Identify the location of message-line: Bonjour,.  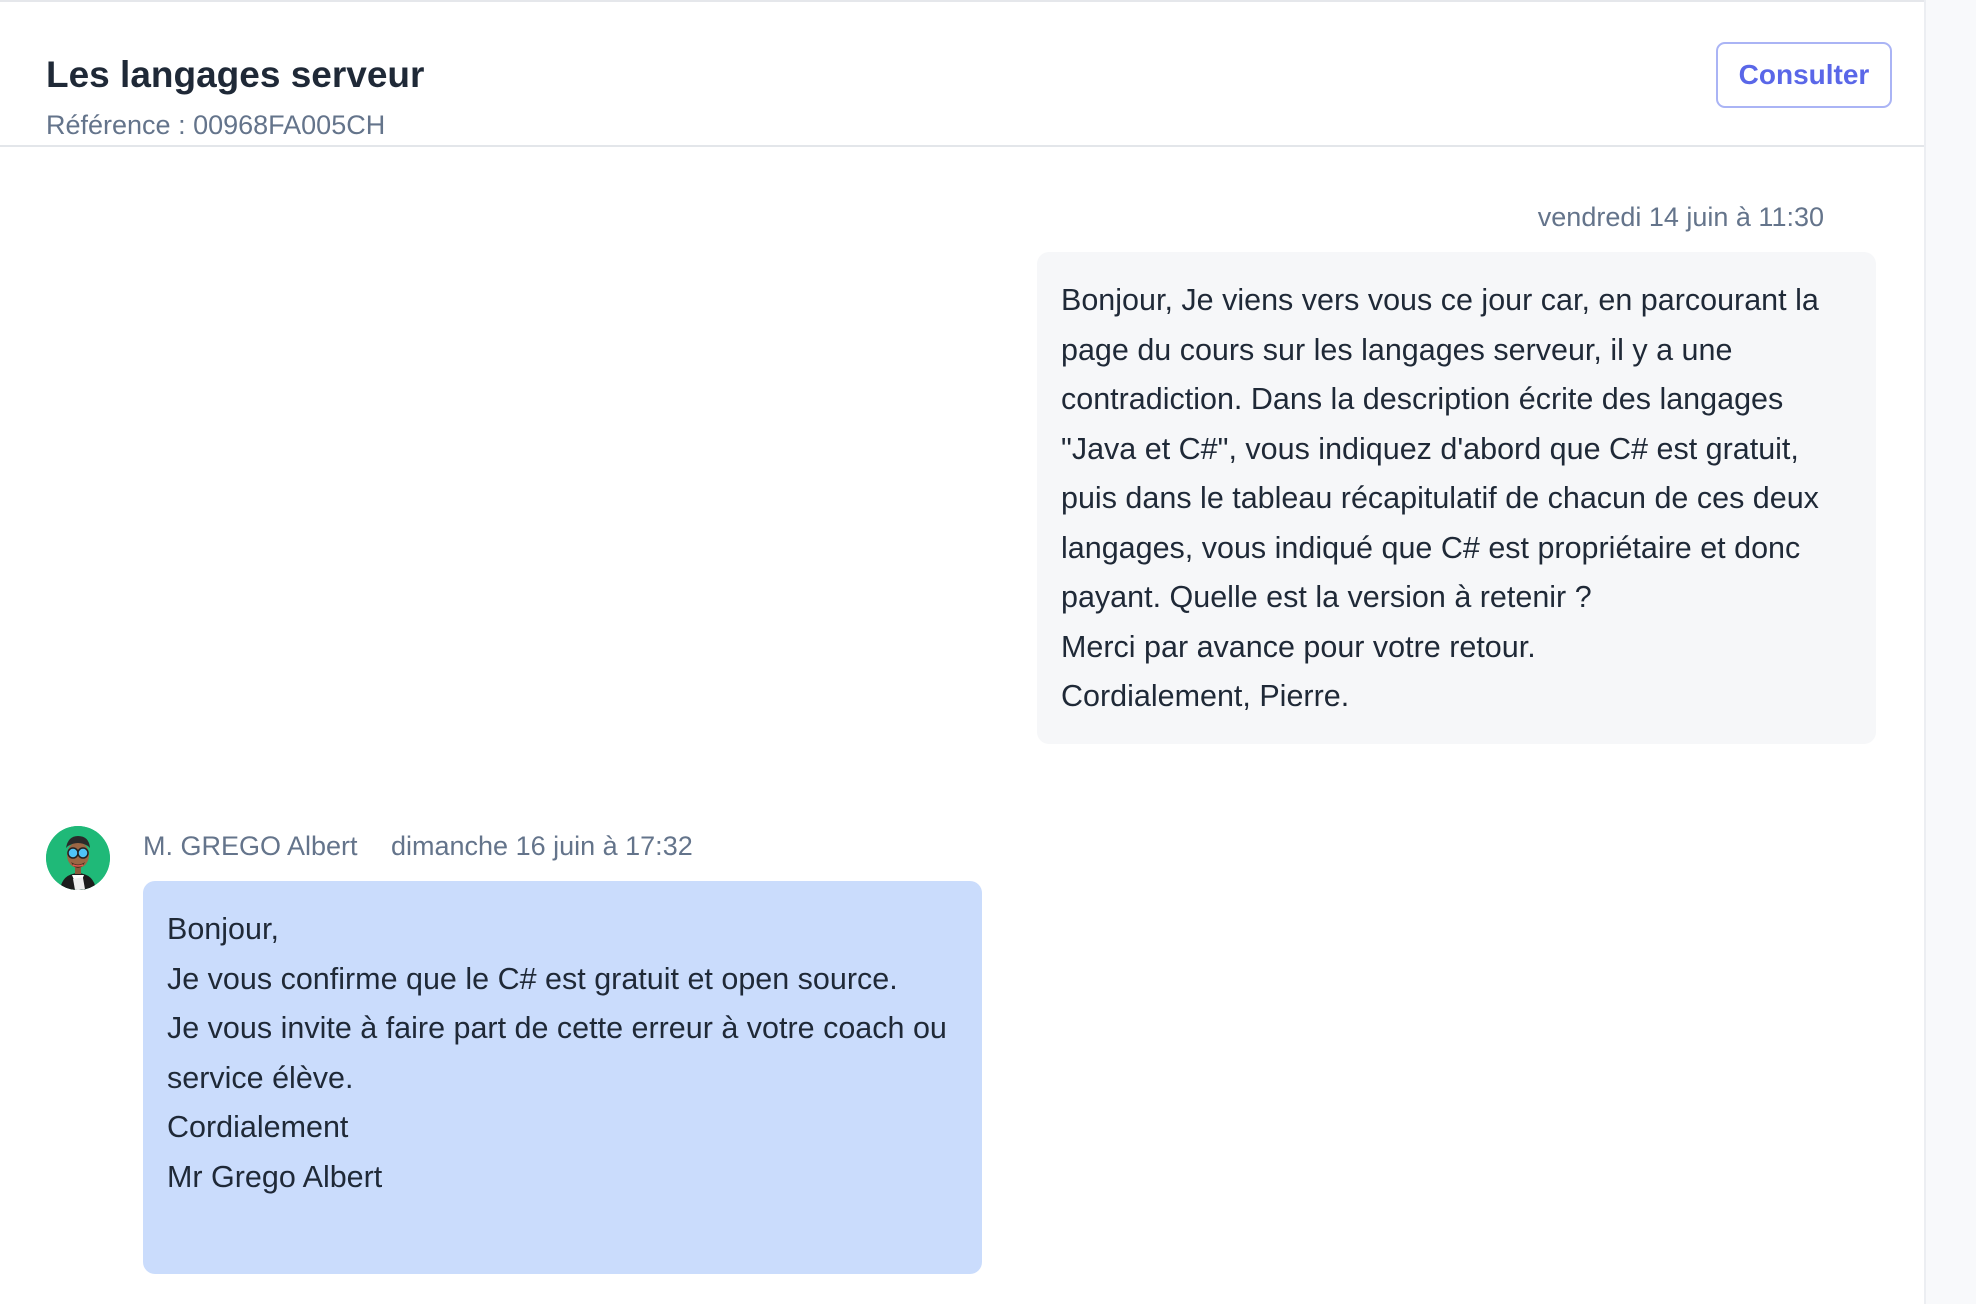
(223, 929).